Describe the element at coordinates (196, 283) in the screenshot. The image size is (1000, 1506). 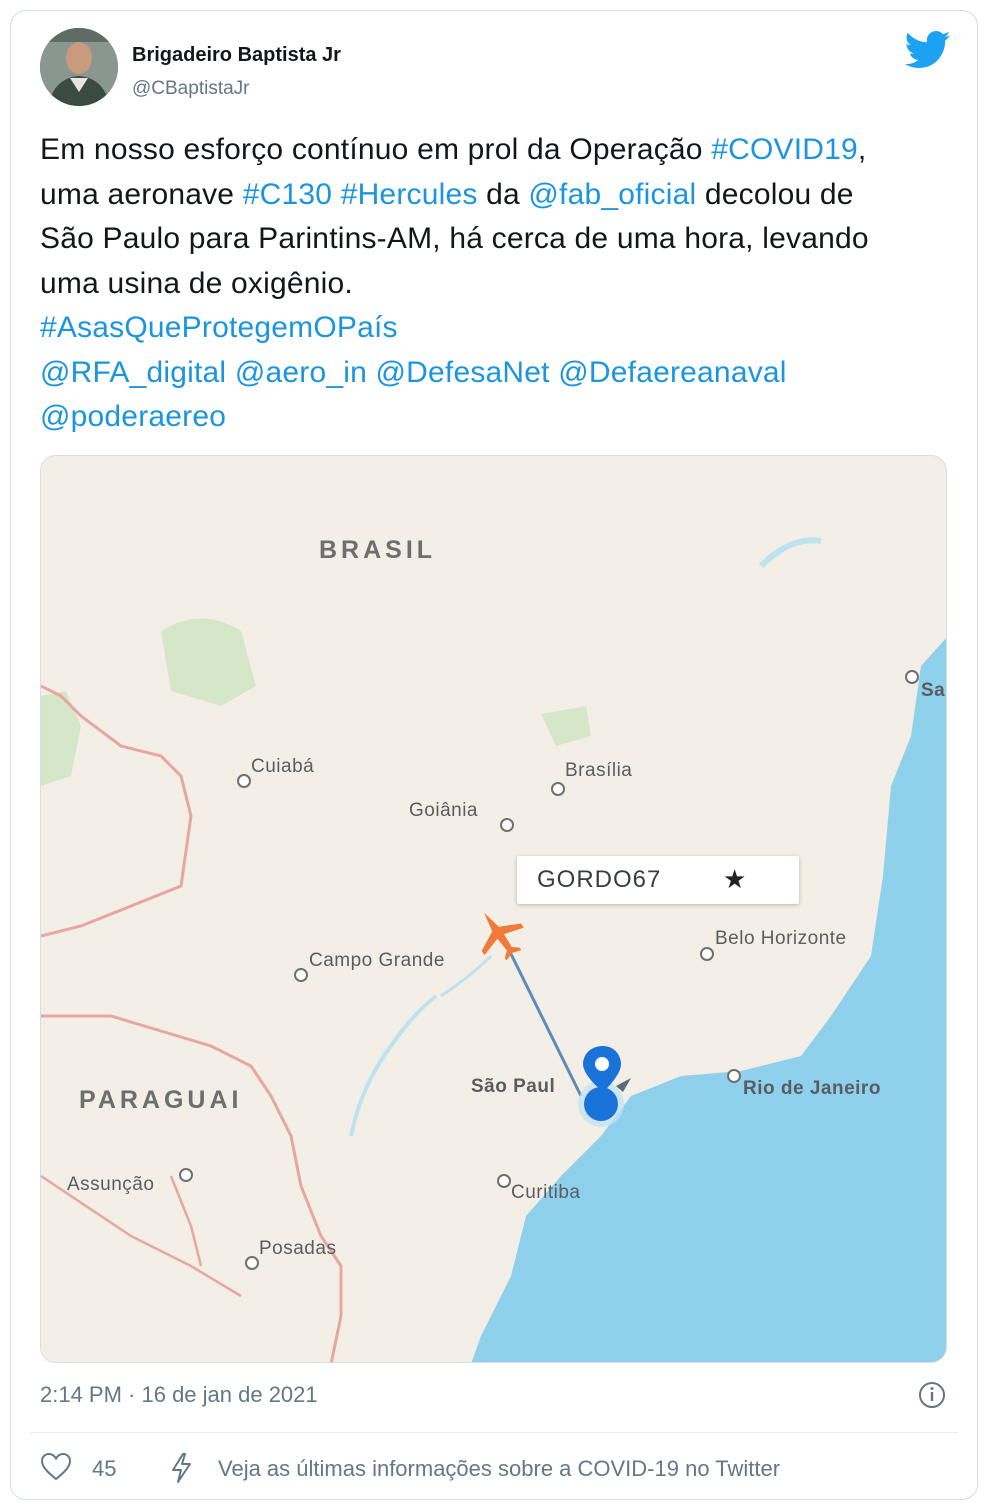
I see `tweet-line-4: uma usina de oxigênio.` at that location.